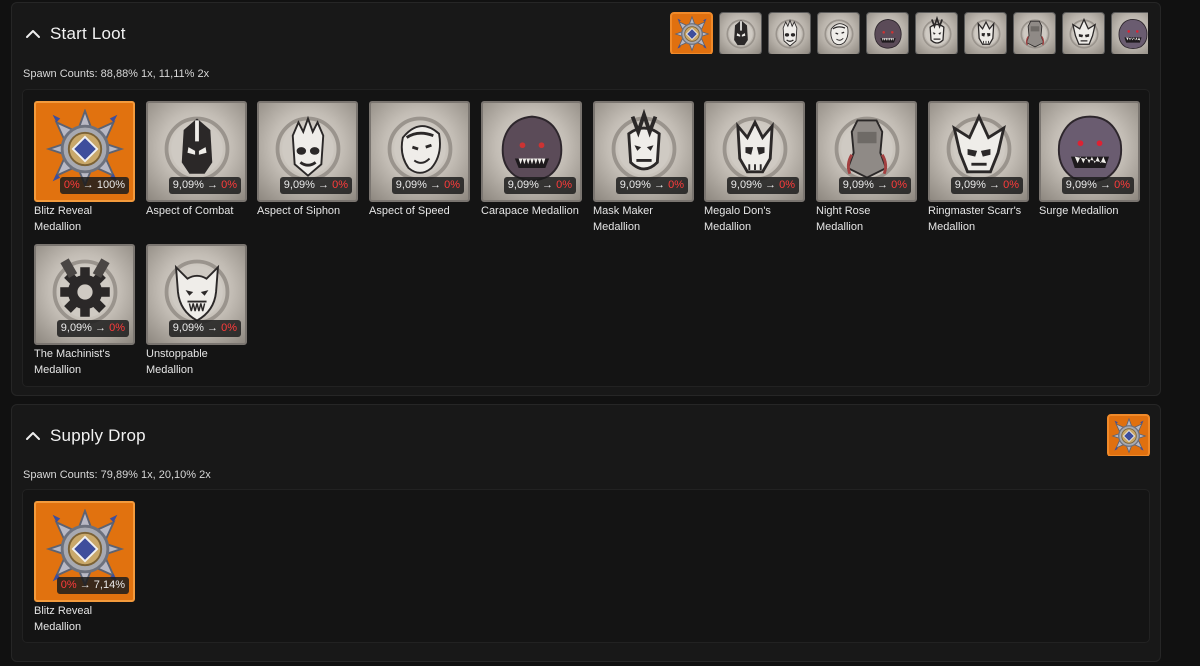 Image resolution: width=1200 pixels, height=666 pixels. What do you see at coordinates (586, 35) in the screenshot?
I see `start-loot-header: Start Loot` at bounding box center [586, 35].